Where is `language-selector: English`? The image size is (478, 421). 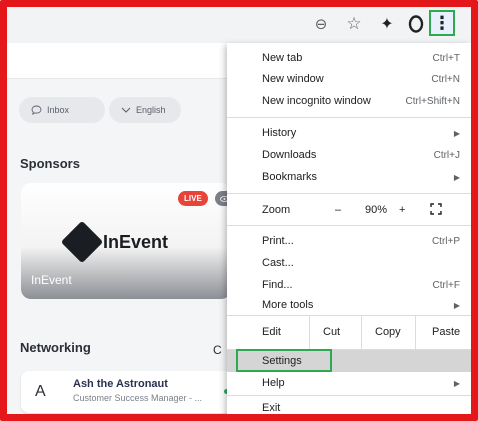 language-selector: English is located at coordinates (145, 110).